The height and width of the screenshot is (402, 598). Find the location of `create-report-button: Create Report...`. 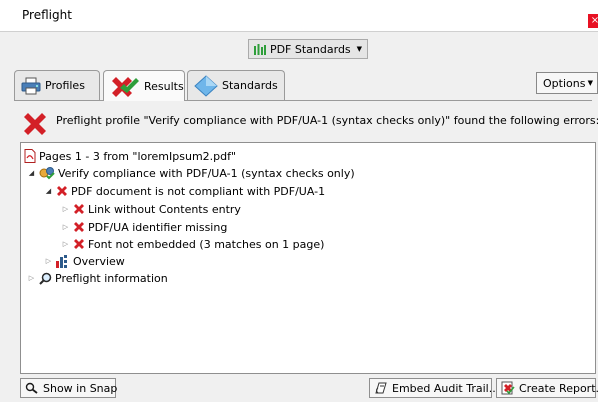

create-report-button: Create Report... is located at coordinates (547, 388).